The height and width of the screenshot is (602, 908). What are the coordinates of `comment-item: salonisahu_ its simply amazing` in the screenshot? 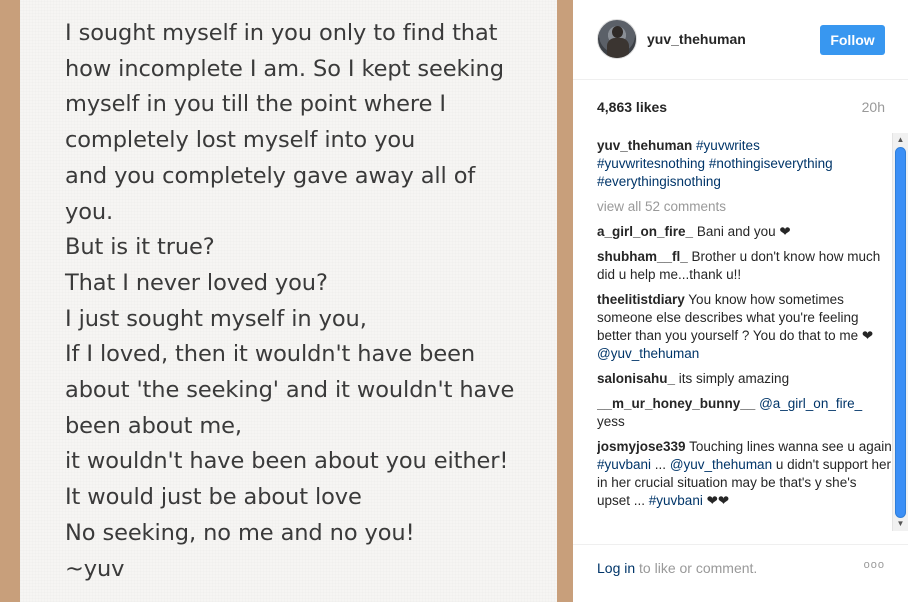 It's located at (745, 379).